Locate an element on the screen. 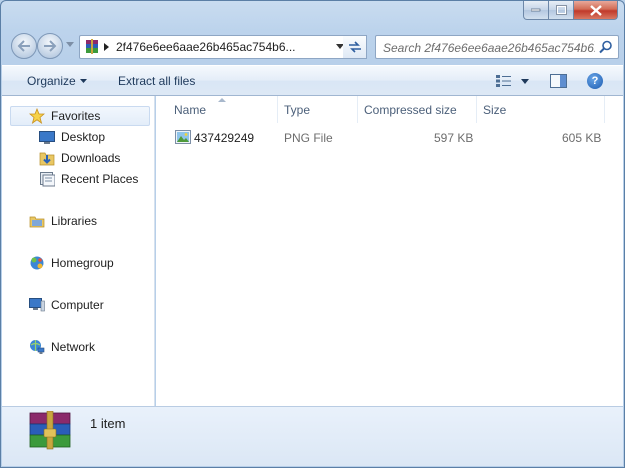 The image size is (625, 468). command-bar: Organize Extract all files ? is located at coordinates (312, 80).